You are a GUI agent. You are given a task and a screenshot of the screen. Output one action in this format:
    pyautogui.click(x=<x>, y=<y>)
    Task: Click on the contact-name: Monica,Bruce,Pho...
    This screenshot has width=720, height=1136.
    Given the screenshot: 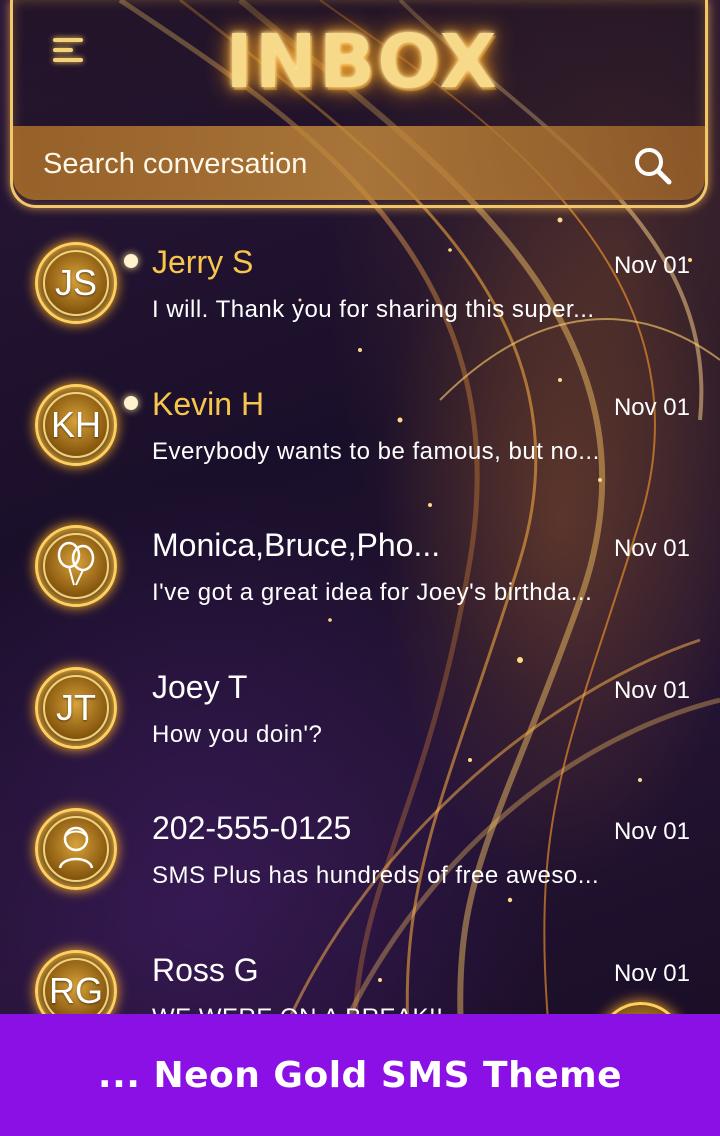 What is the action you would take?
    pyautogui.click(x=296, y=545)
    